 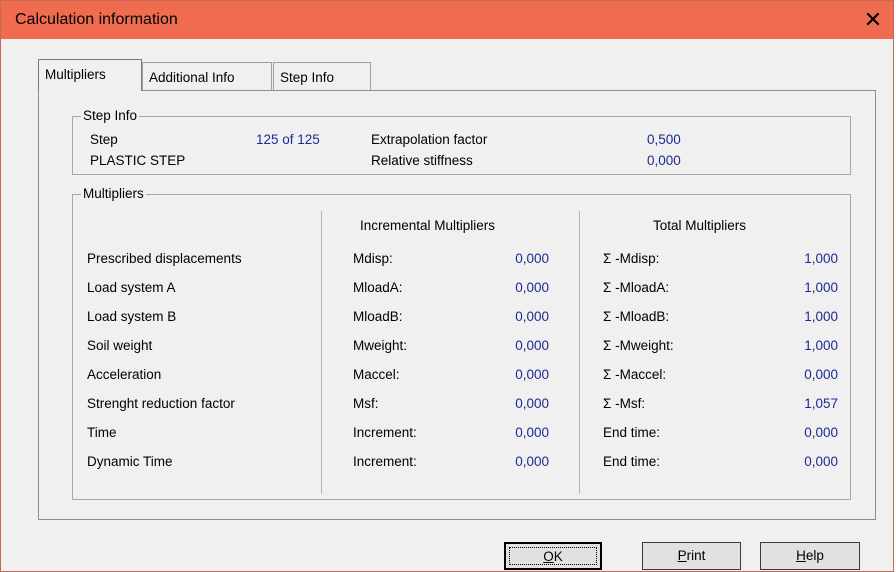 I want to click on total-label: Σ -MloadA:, so click(x=636, y=287).